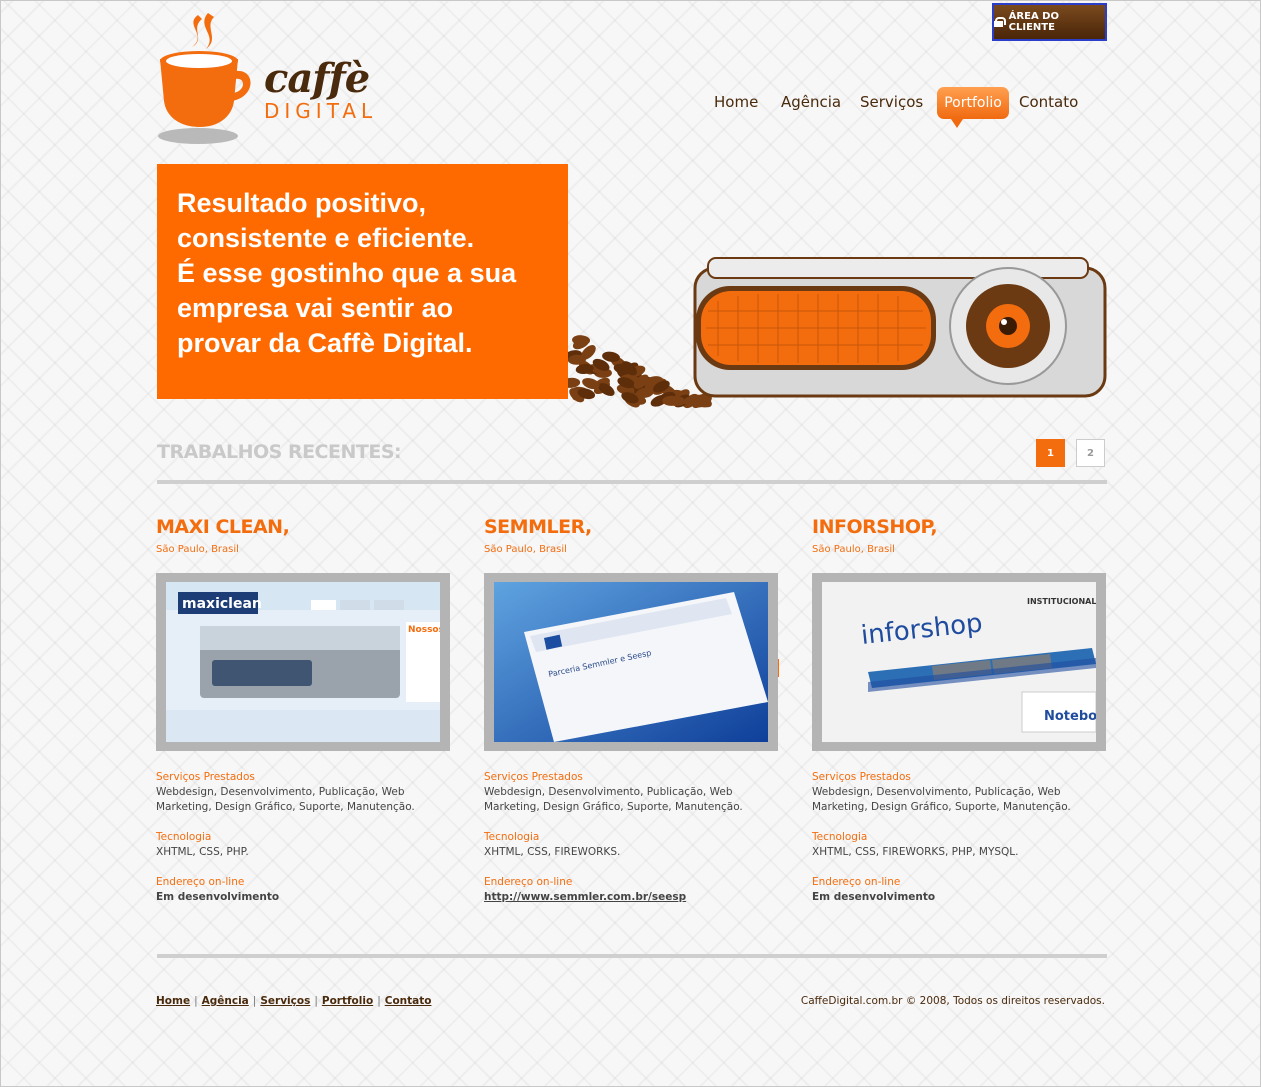 This screenshot has width=1261, height=1087. Describe the element at coordinates (222, 604) in the screenshot. I see `thumb-text: maxiclean` at that location.